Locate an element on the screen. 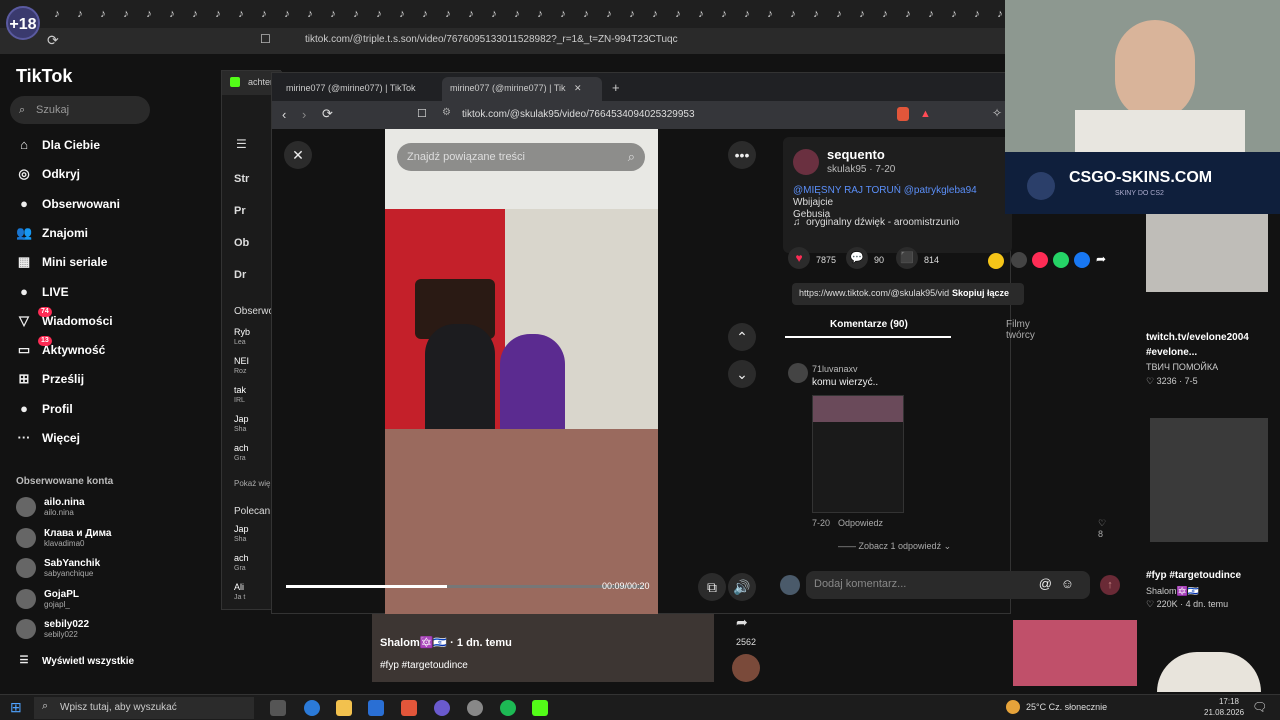 This screenshot has height=720, width=1280. close-tab-icon: ✕ is located at coordinates (578, 88).